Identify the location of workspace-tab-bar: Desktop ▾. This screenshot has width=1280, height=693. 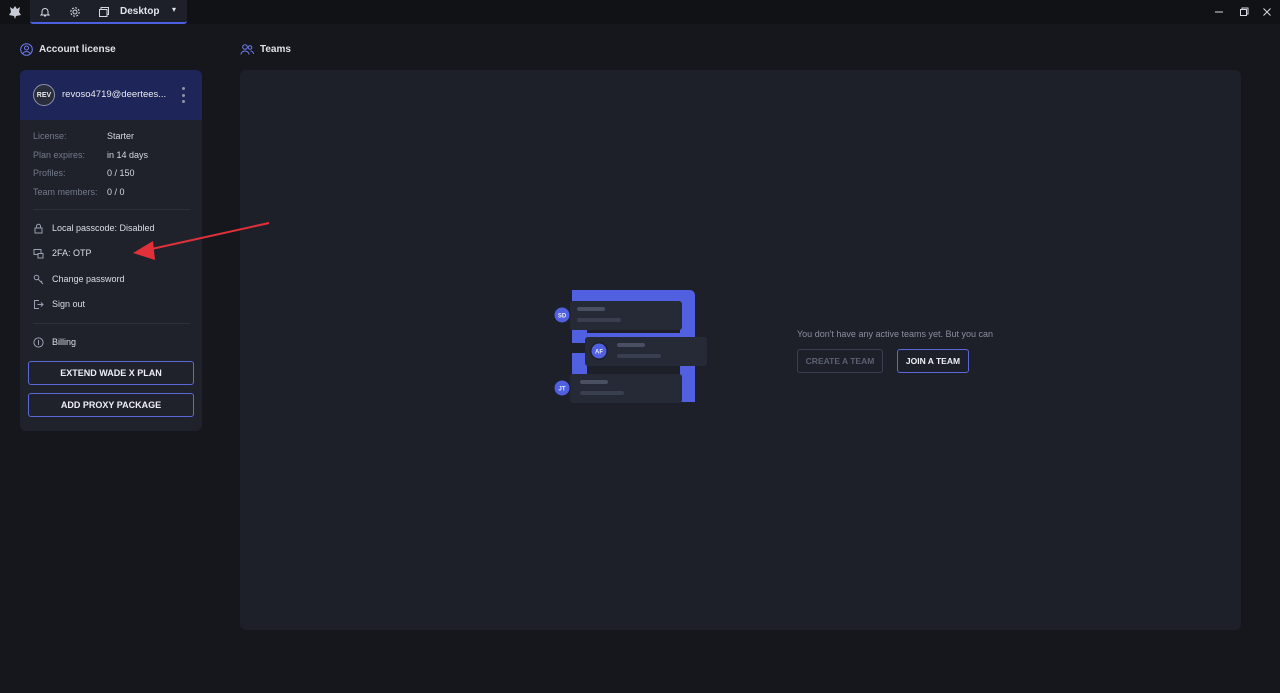
(108, 12).